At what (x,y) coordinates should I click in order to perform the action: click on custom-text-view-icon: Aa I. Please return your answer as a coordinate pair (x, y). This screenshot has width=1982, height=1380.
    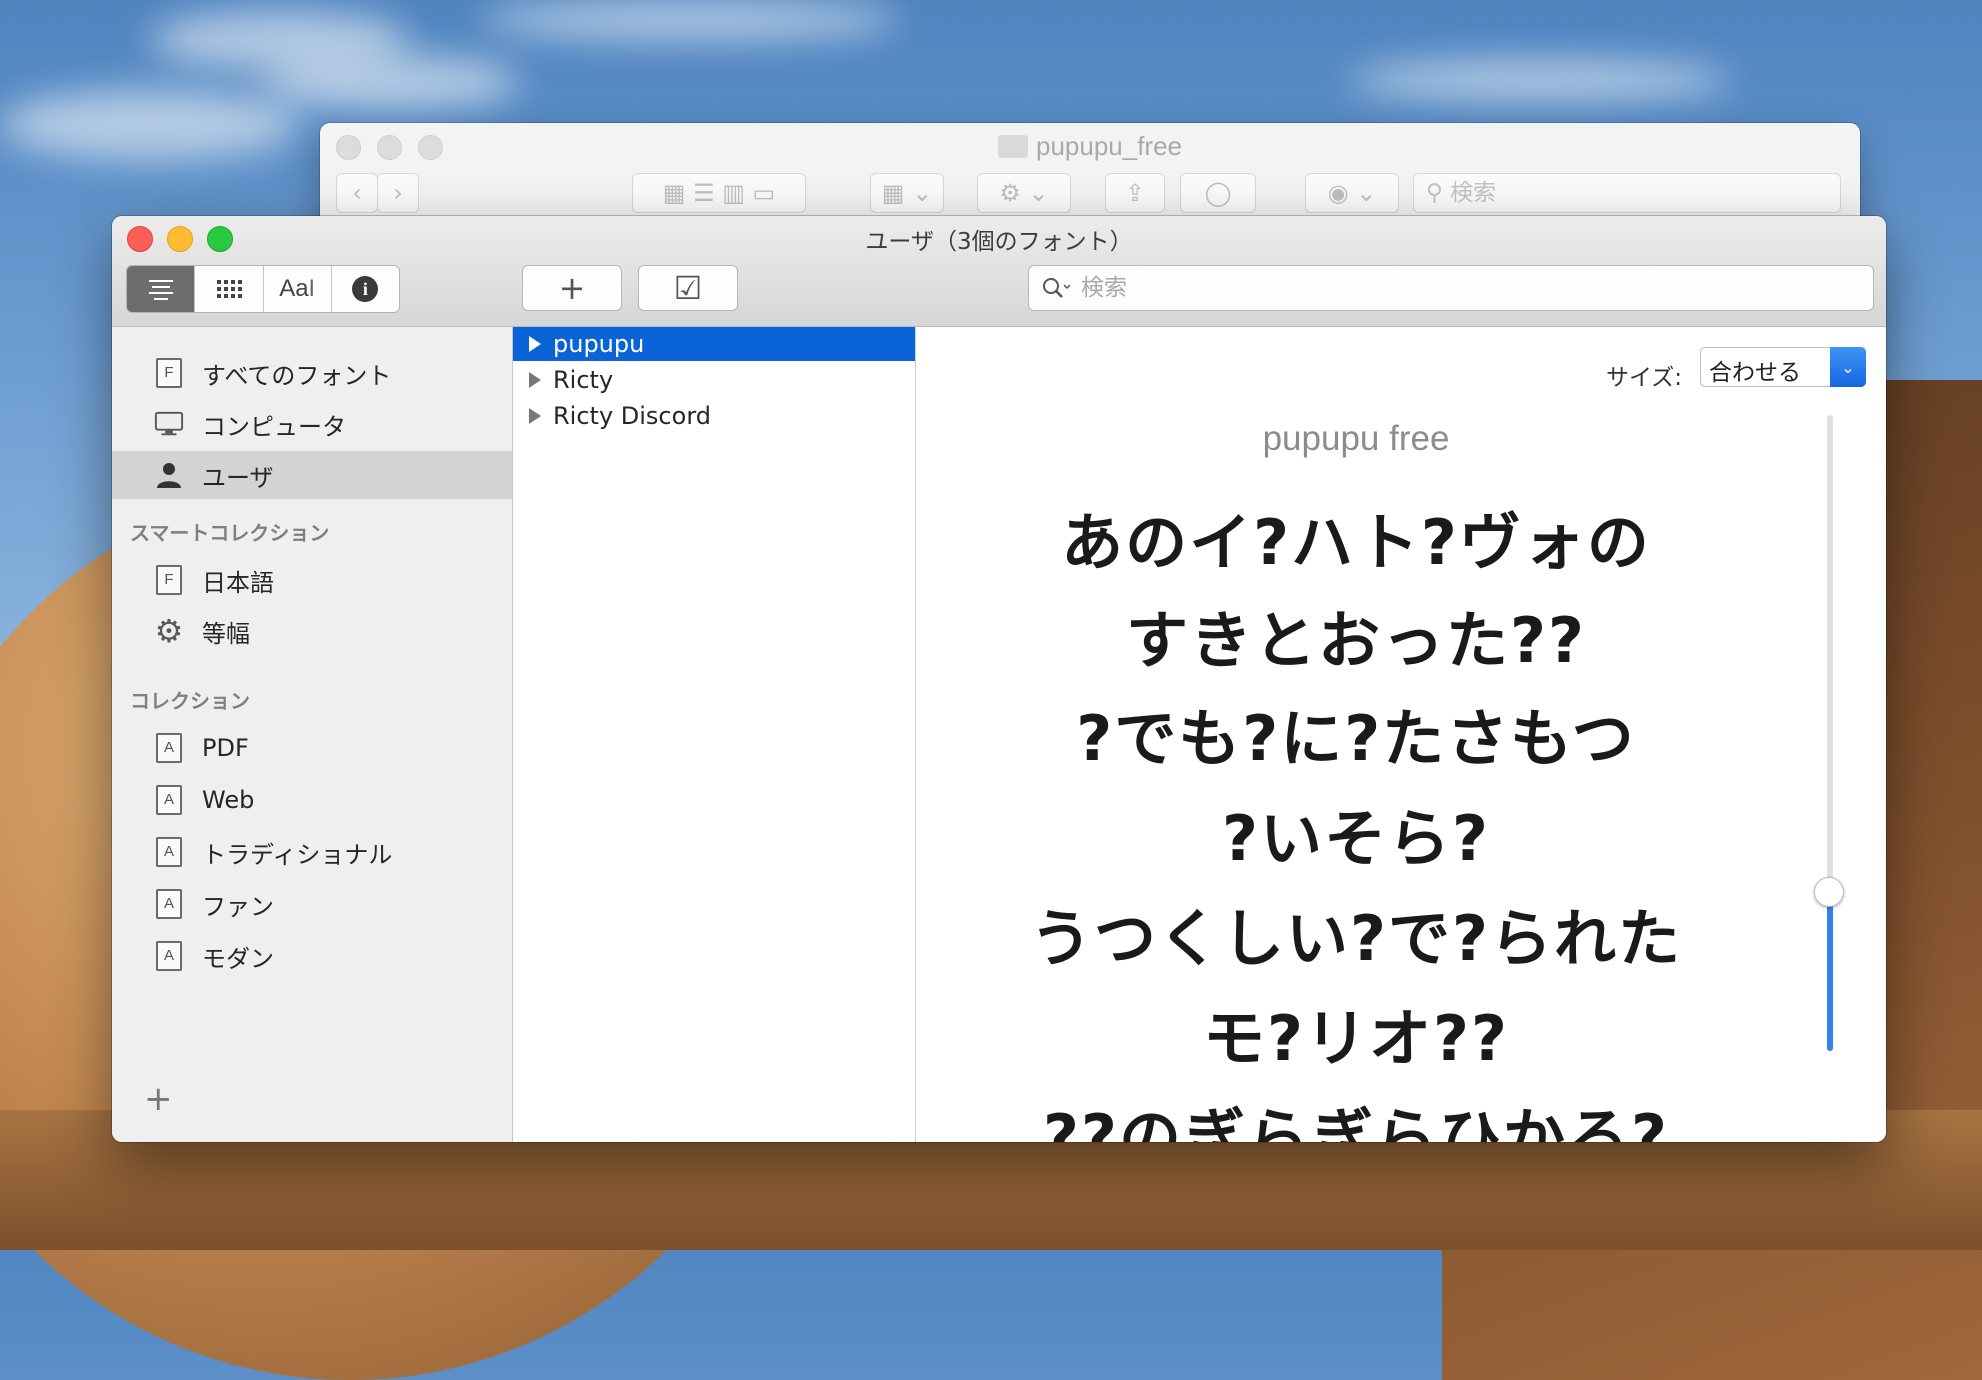
    Looking at the image, I should click on (298, 289).